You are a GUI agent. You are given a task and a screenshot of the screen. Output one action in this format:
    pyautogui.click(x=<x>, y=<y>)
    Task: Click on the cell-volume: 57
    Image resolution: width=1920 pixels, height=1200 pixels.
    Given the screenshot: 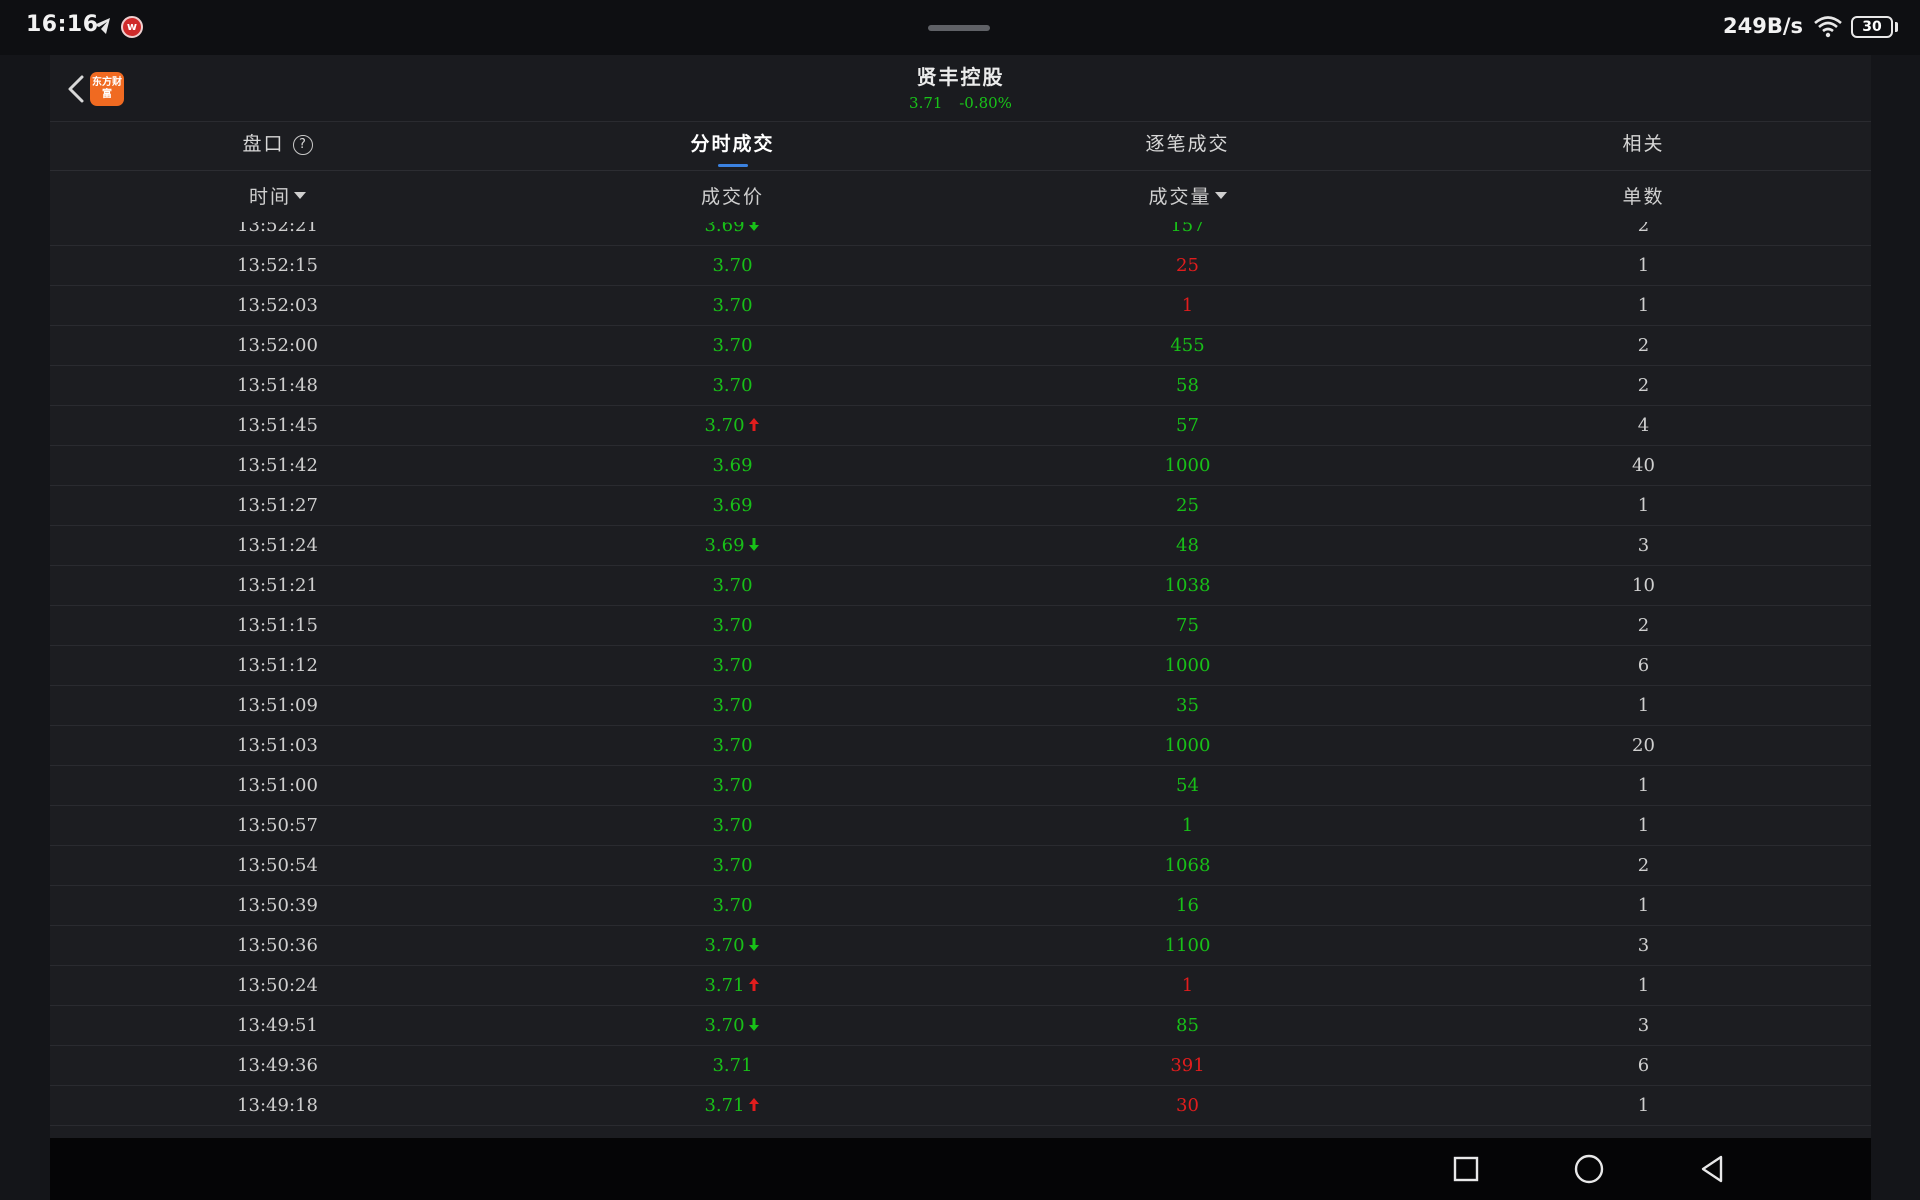 What is the action you would take?
    pyautogui.click(x=1187, y=425)
    